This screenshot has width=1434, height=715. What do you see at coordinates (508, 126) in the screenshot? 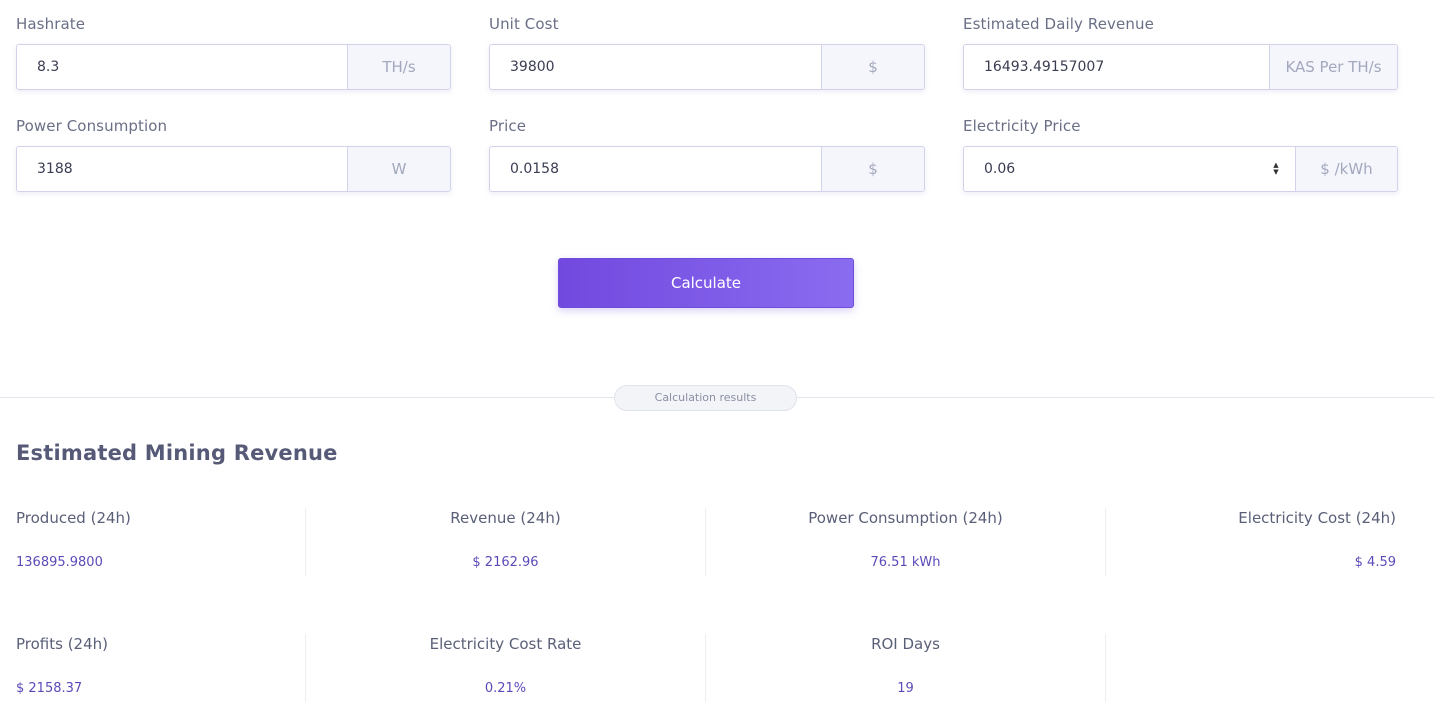
I see `price-label: Price` at bounding box center [508, 126].